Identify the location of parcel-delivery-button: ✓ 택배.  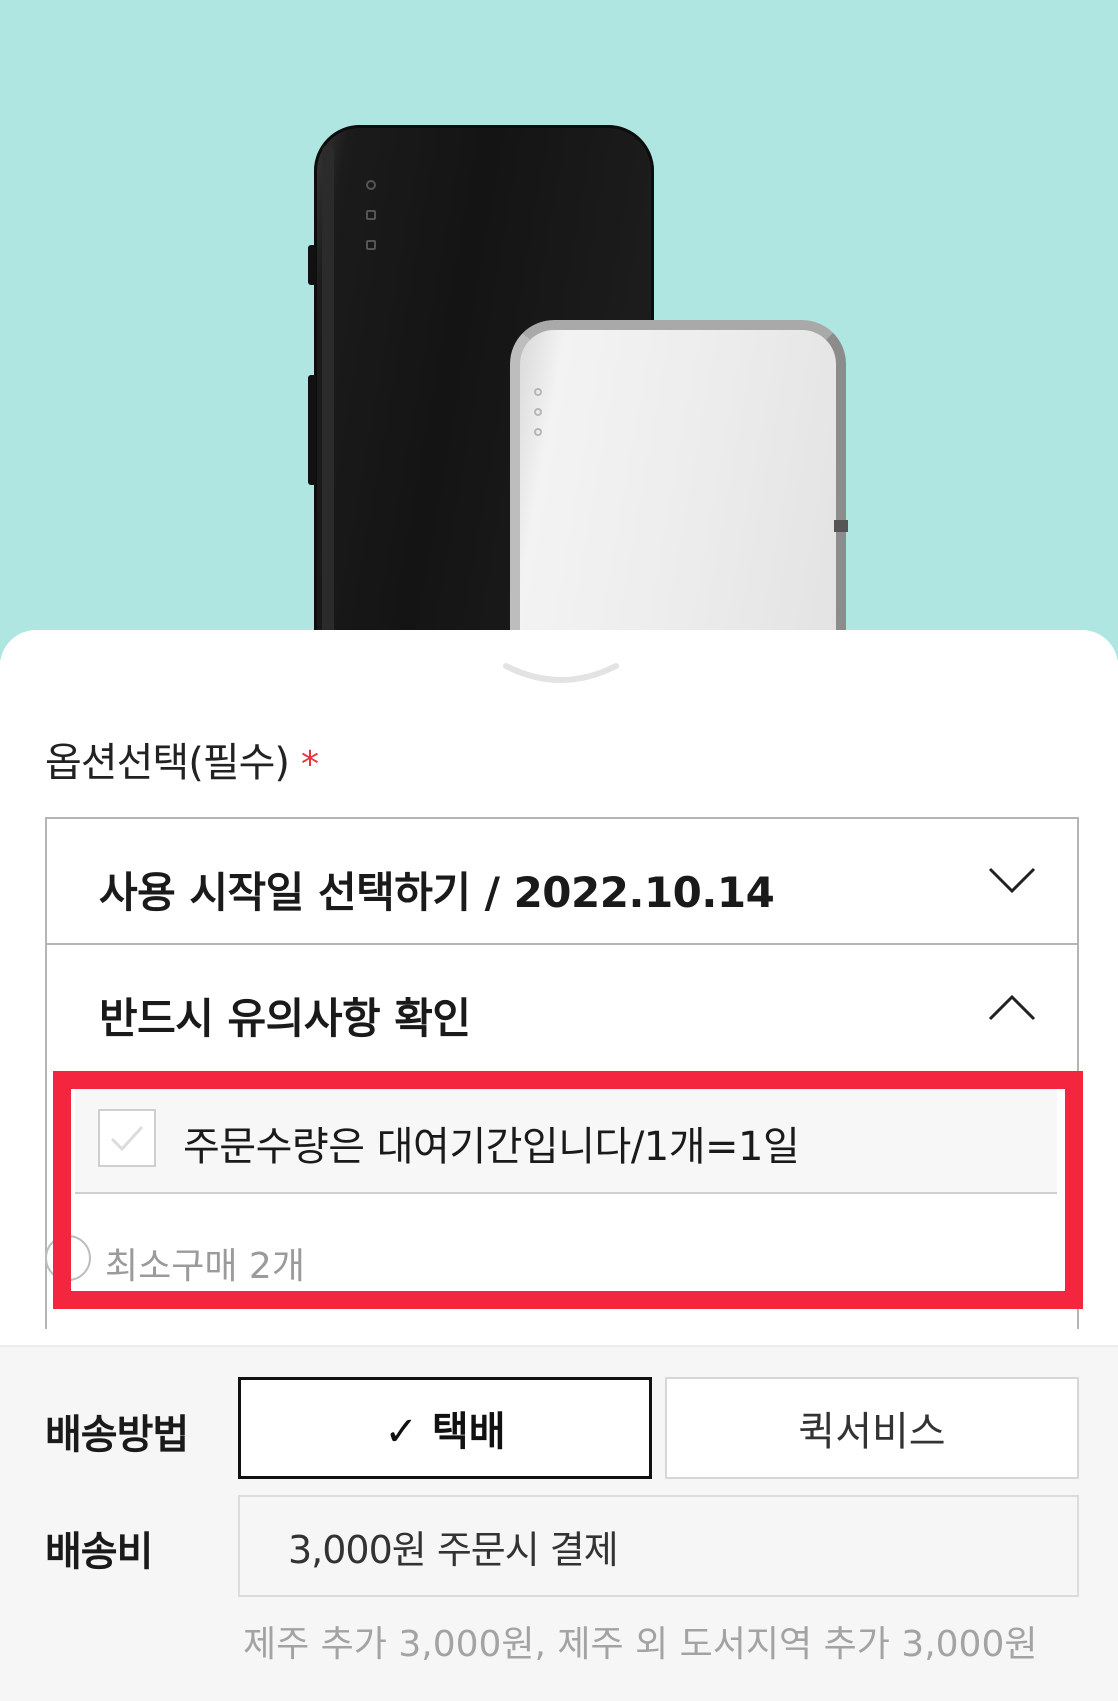
(445, 1428).